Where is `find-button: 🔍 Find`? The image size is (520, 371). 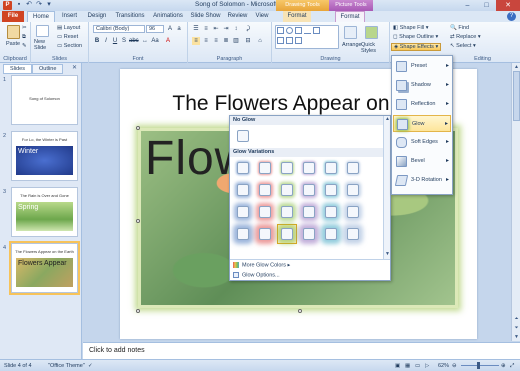
find-button: 🔍 Find is located at coordinates (459, 28).